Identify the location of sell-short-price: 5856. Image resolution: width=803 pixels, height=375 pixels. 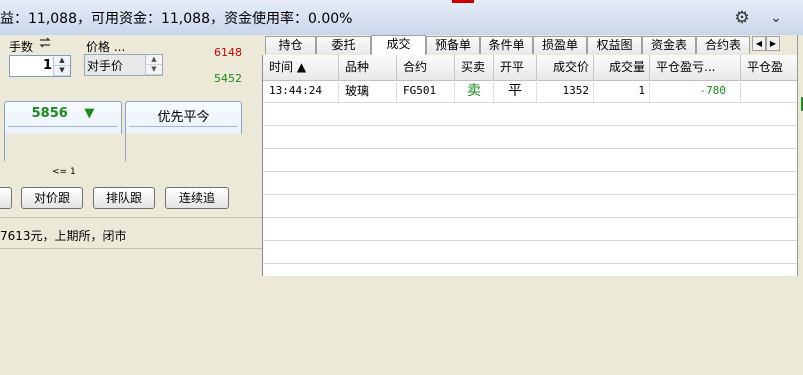
(49, 113).